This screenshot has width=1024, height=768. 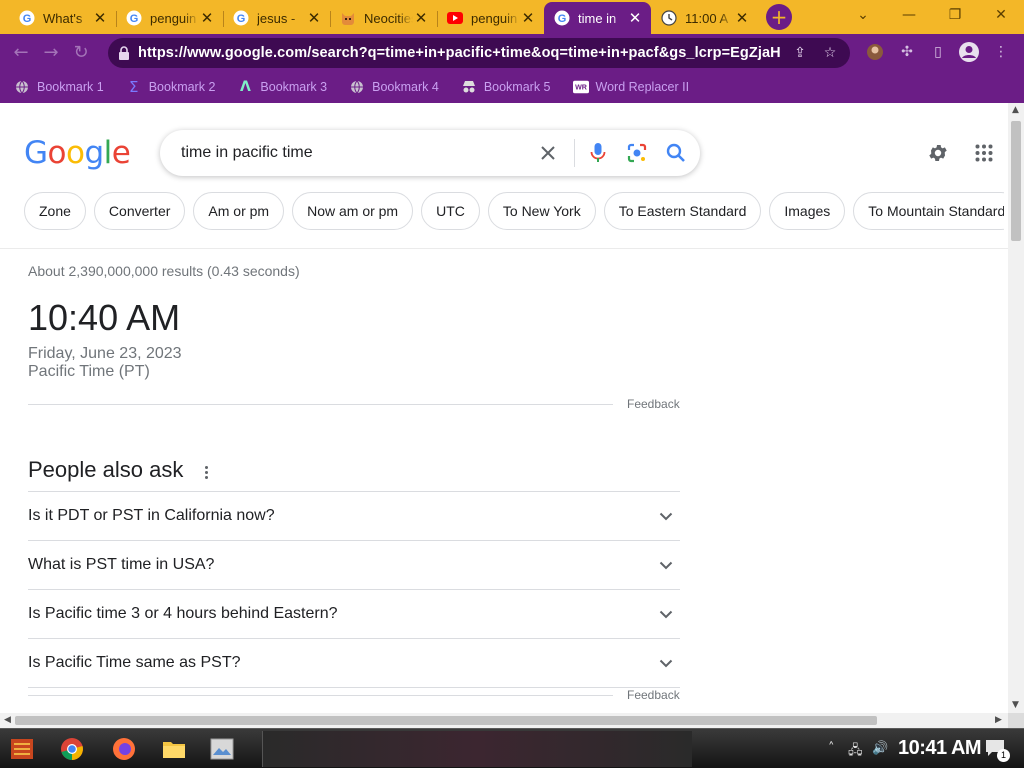 What do you see at coordinates (450, 211) in the screenshot?
I see `filter-chip: UTC` at bounding box center [450, 211].